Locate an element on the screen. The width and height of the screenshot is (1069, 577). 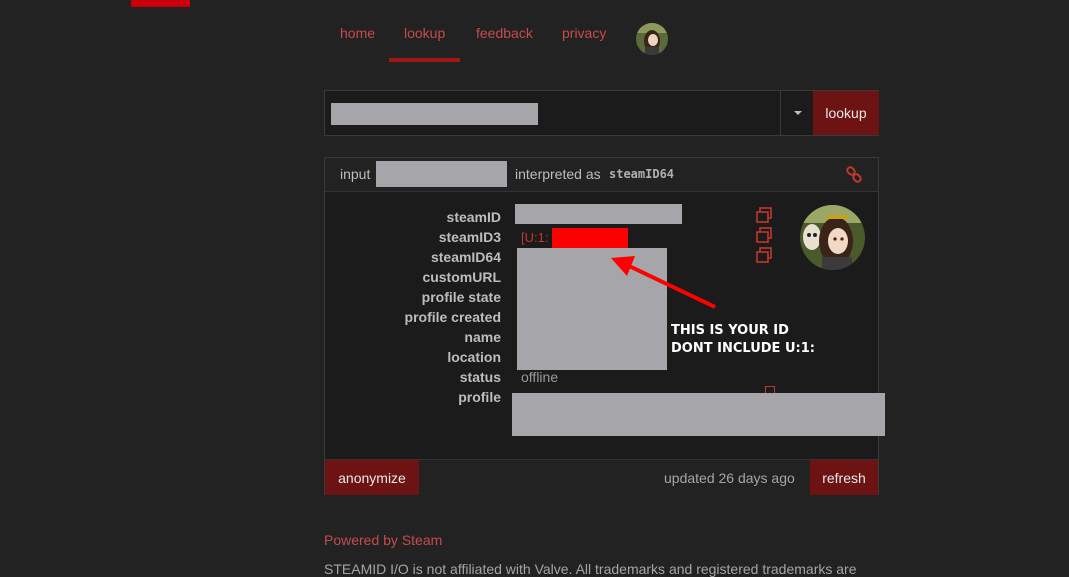
user-avatar is located at coordinates (652, 39).